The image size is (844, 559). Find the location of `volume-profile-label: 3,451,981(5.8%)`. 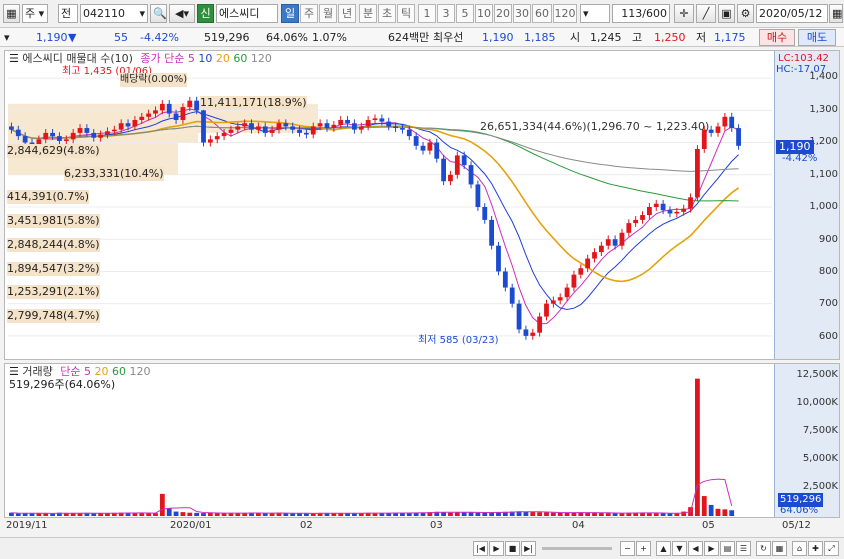

volume-profile-label: 3,451,981(5.8%) is located at coordinates (53, 221).